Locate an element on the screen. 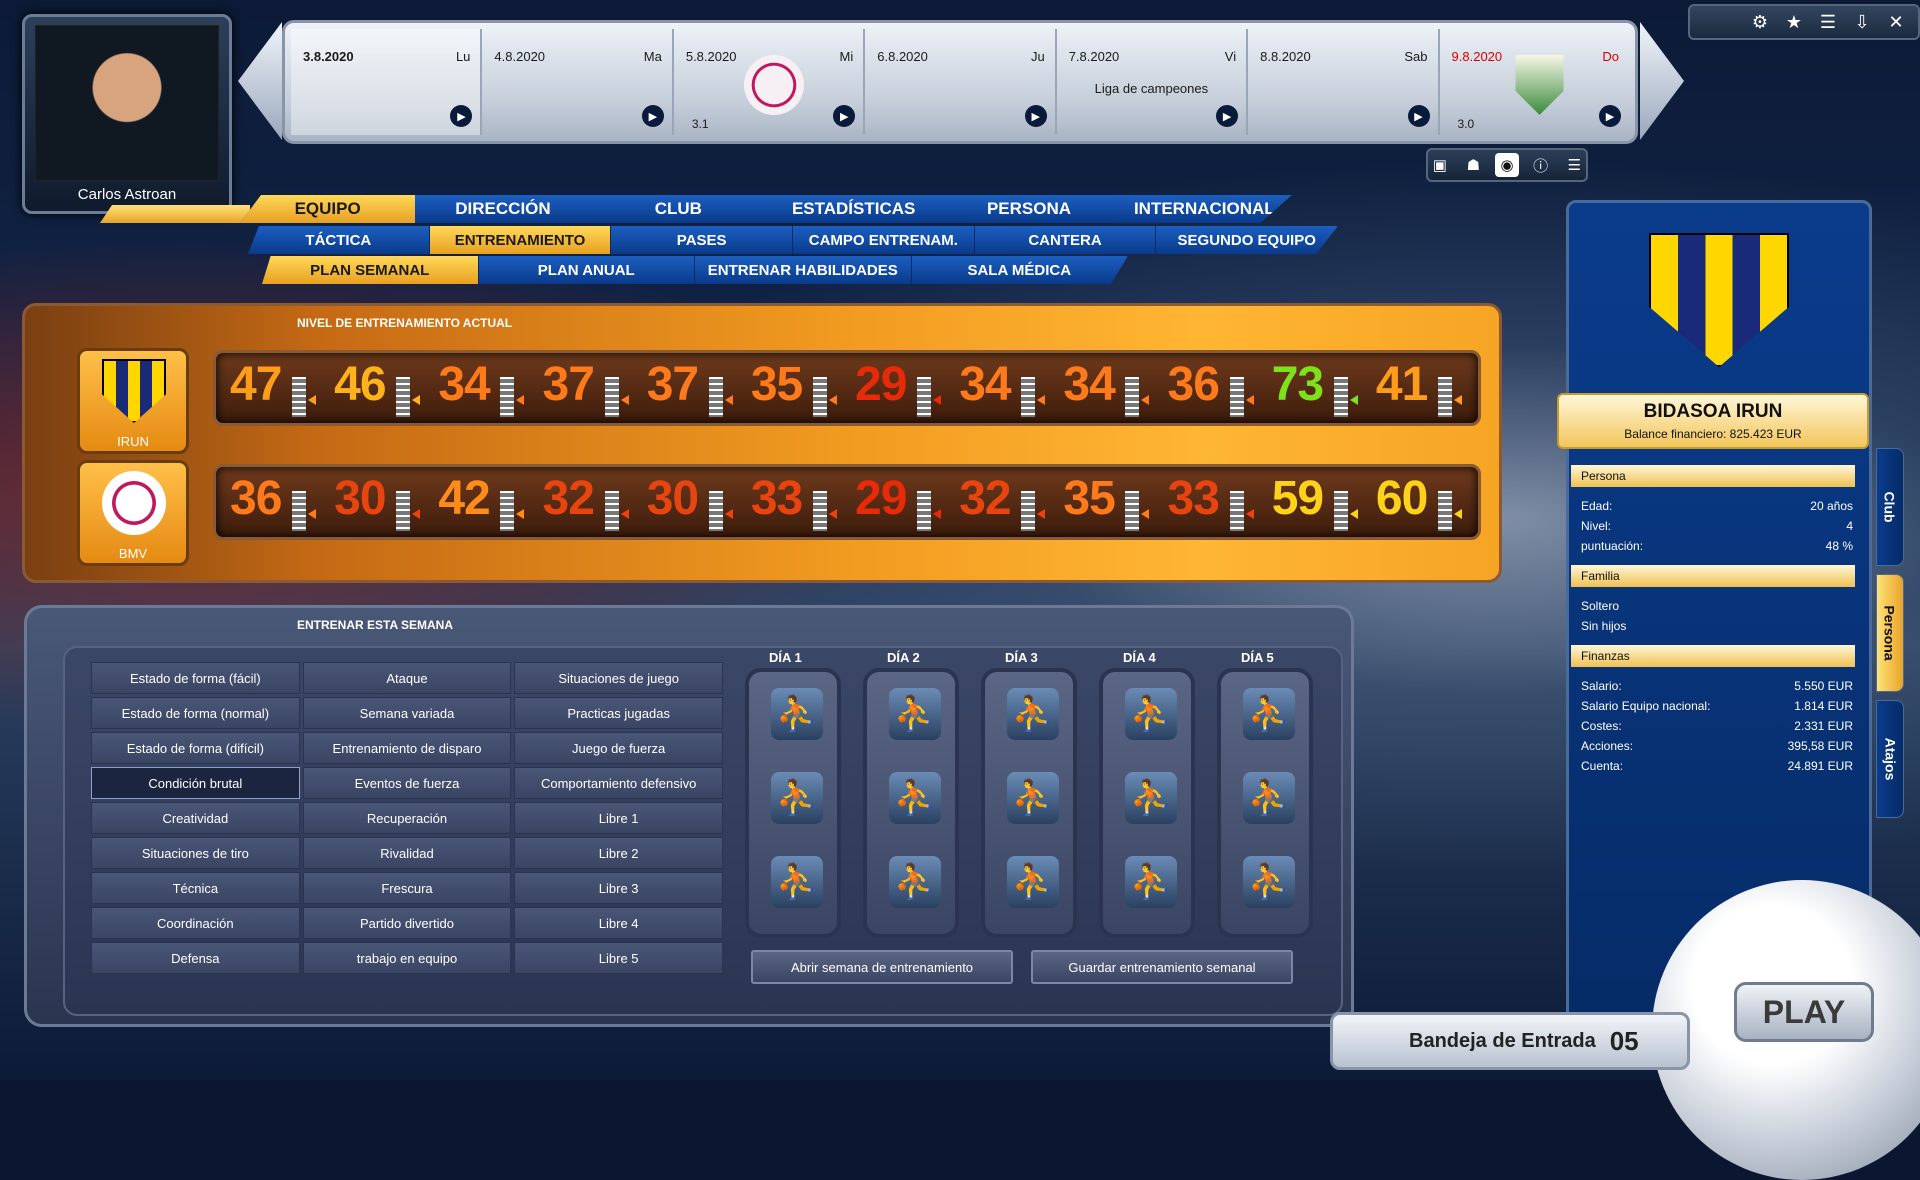 The image size is (1920, 1180). training-option: Libre 3 is located at coordinates (618, 888).